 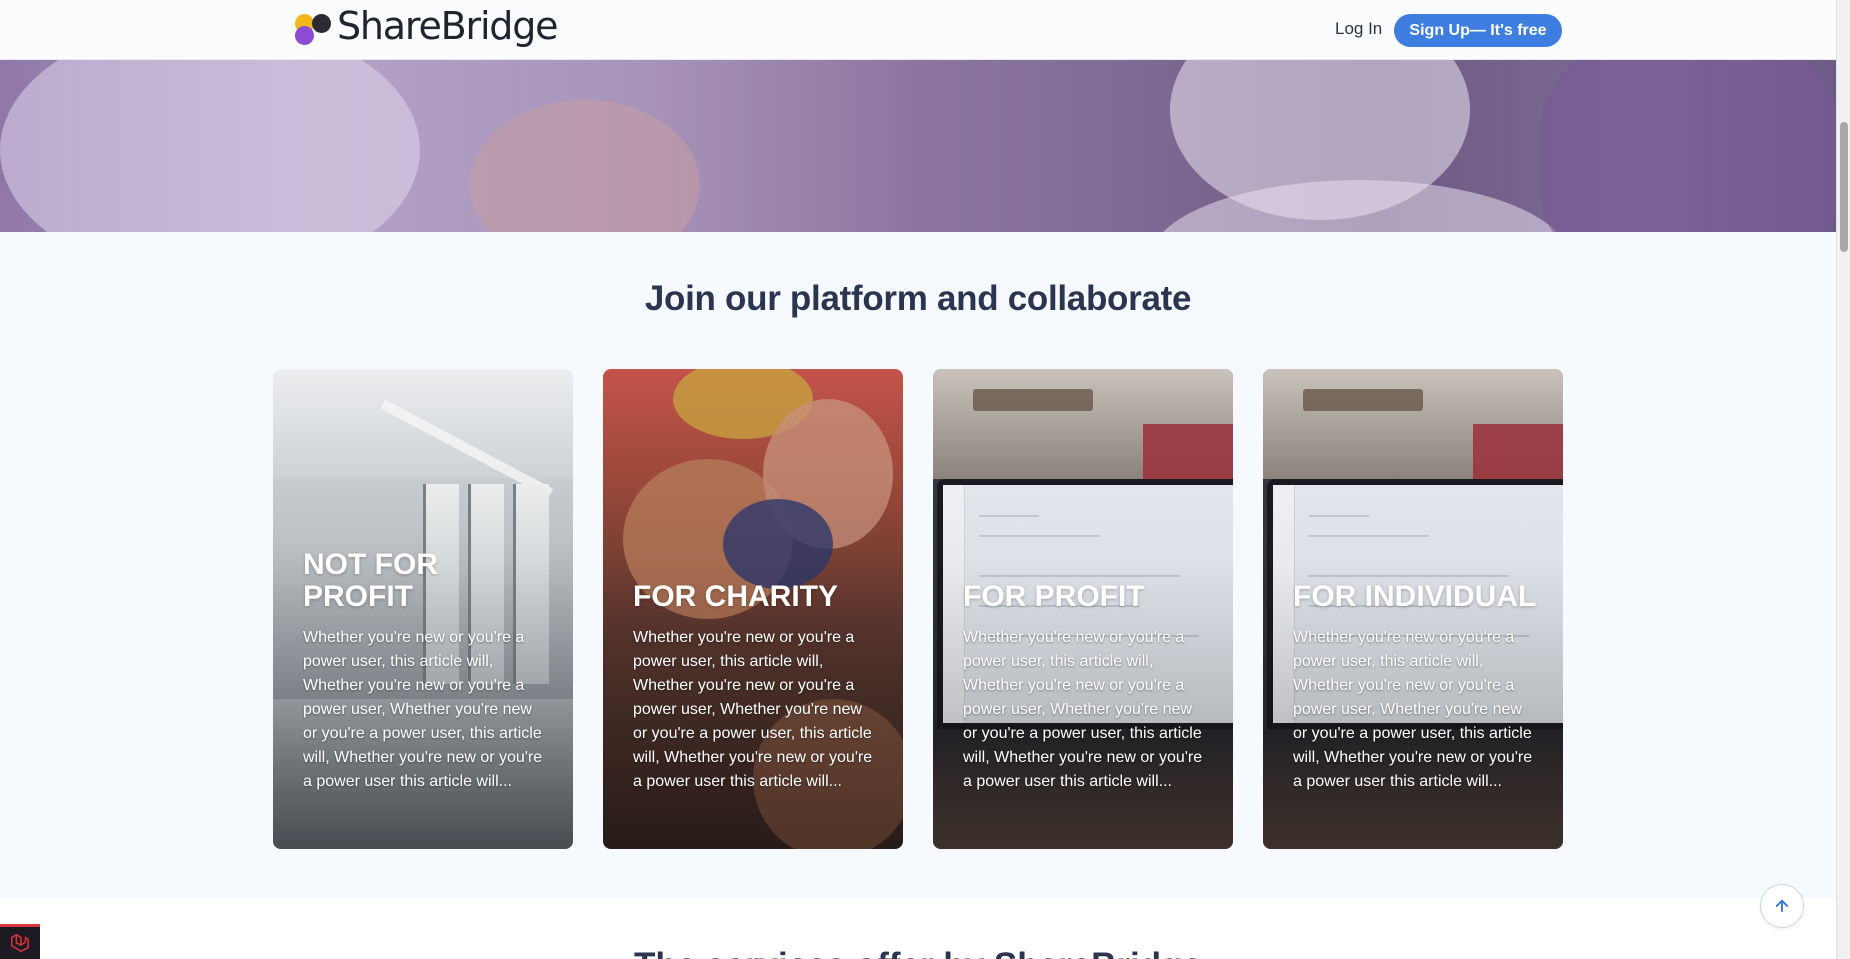 What do you see at coordinates (918, 298) in the screenshot?
I see `section-title: Join our platform and collaborate` at bounding box center [918, 298].